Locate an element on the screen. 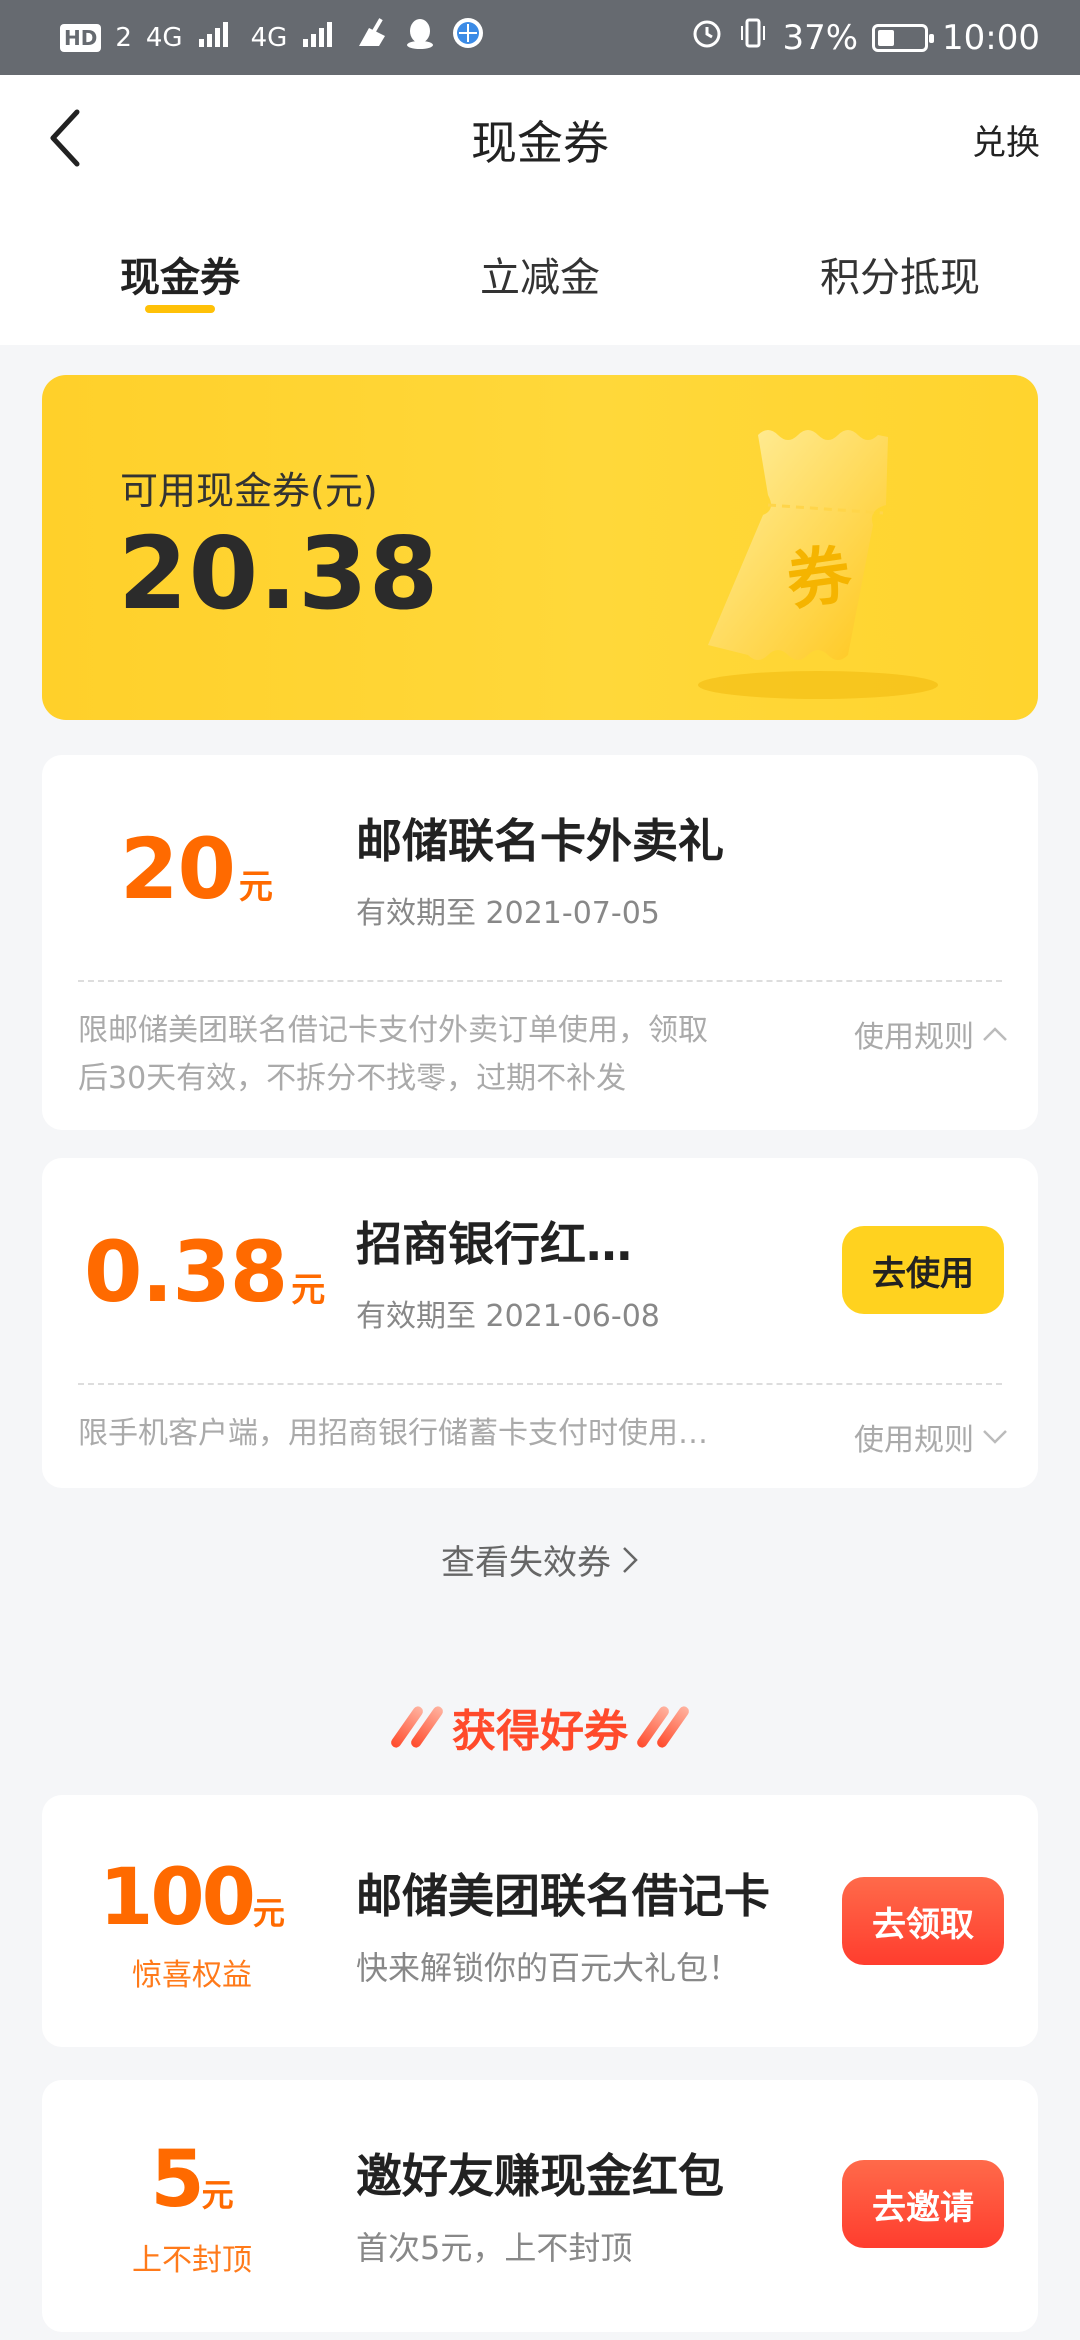 Image resolution: width=1080 pixels, height=2340 pixels. browser-icon is located at coordinates (468, 37).